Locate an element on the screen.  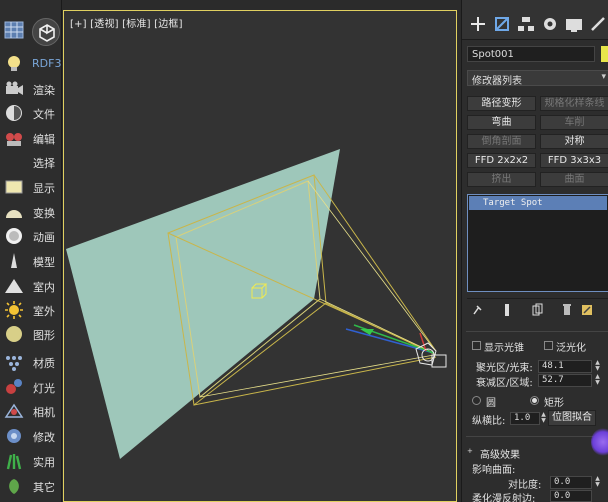
toolbar-item-file: 文件 is located at coordinates (31, 113).